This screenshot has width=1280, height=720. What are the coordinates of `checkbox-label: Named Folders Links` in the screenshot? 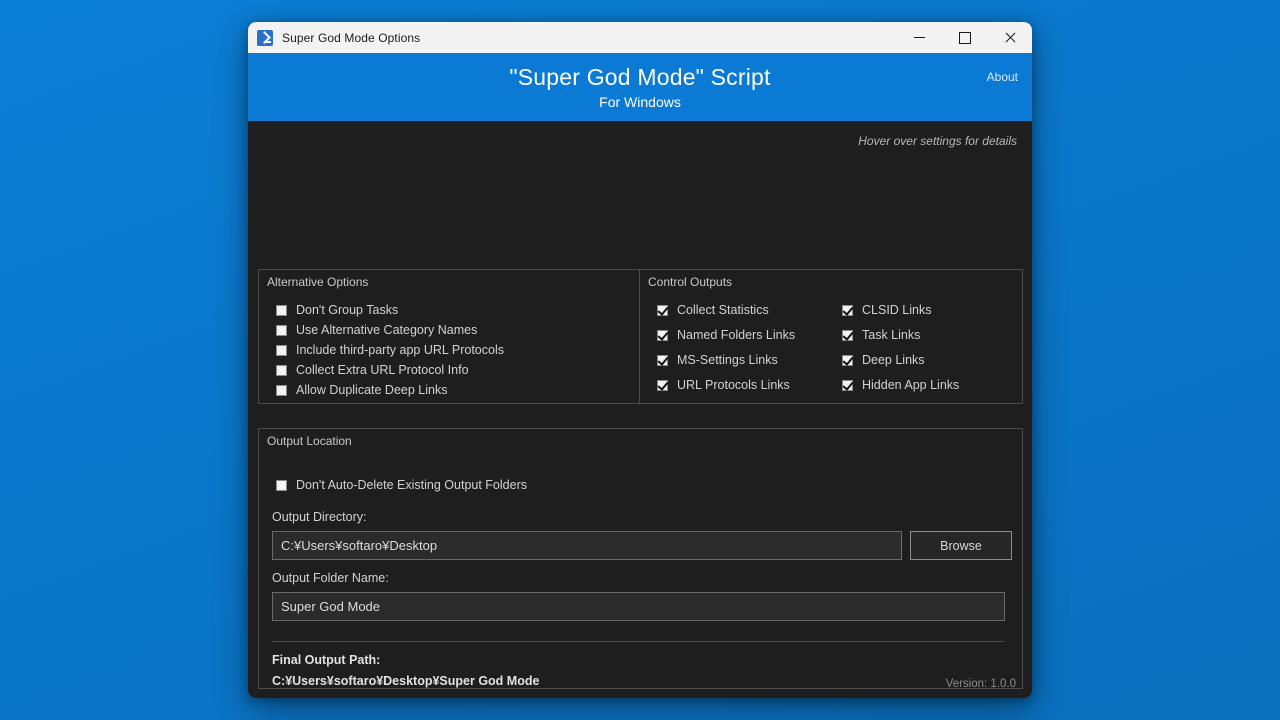 It's located at (736, 335).